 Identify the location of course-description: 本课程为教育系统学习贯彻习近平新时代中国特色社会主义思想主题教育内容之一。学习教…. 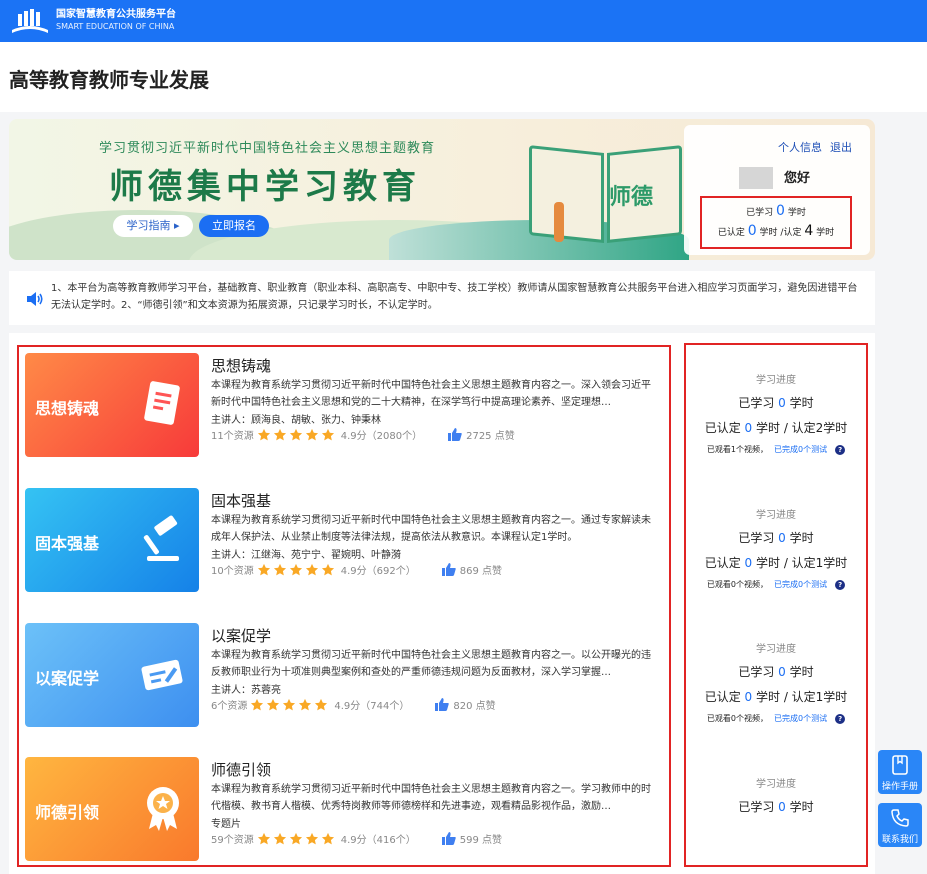
(431, 798).